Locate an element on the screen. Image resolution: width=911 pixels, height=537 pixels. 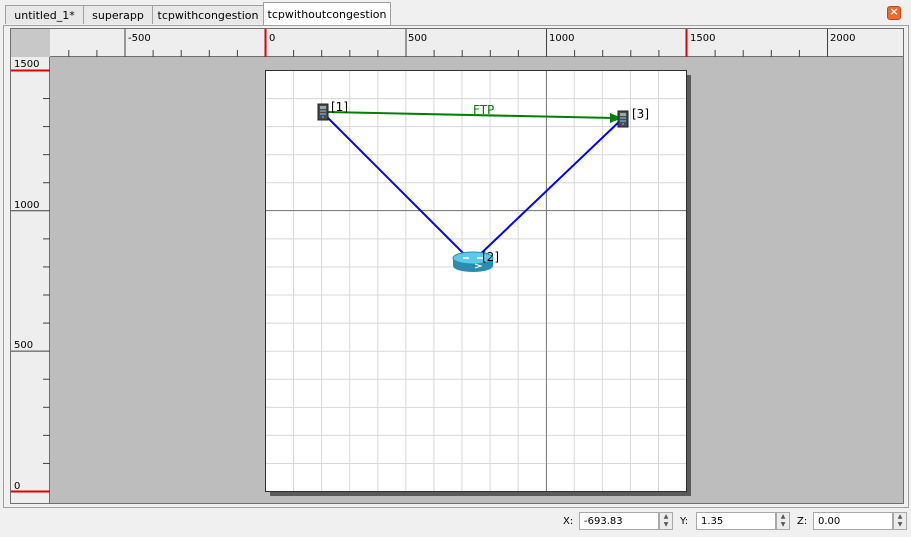
x-spinner: ▲ ▼ is located at coordinates (666, 521).